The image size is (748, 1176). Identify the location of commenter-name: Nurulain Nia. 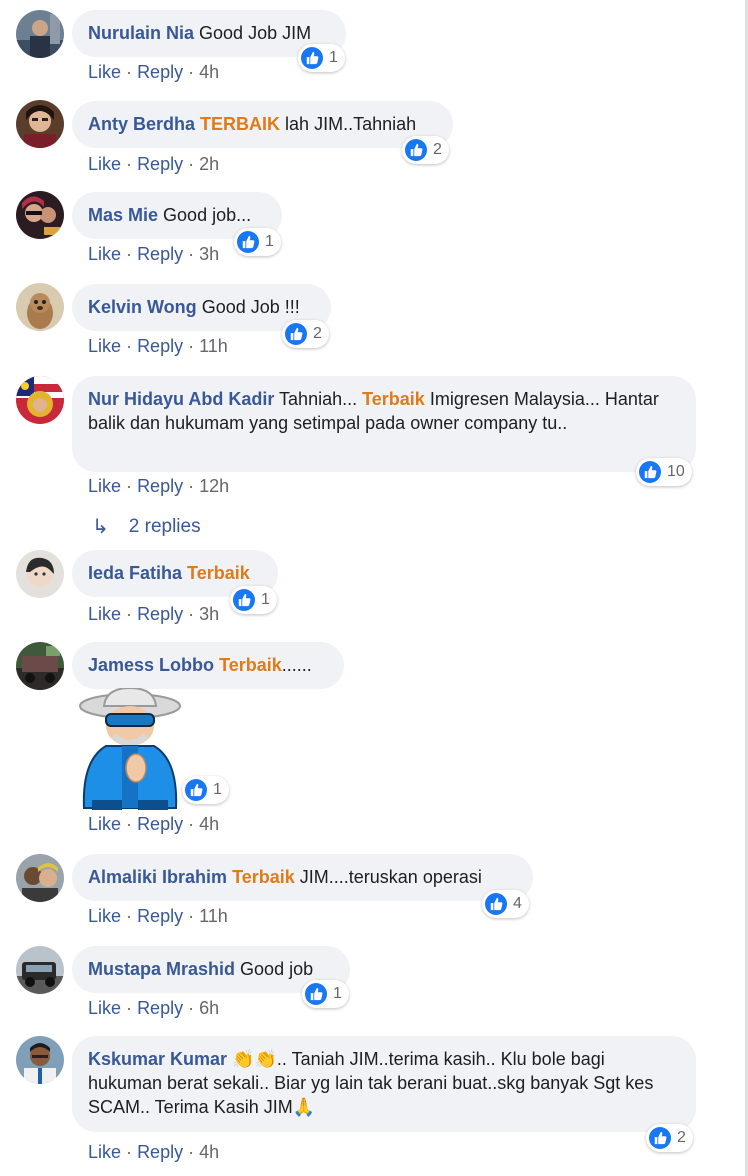
(141, 33).